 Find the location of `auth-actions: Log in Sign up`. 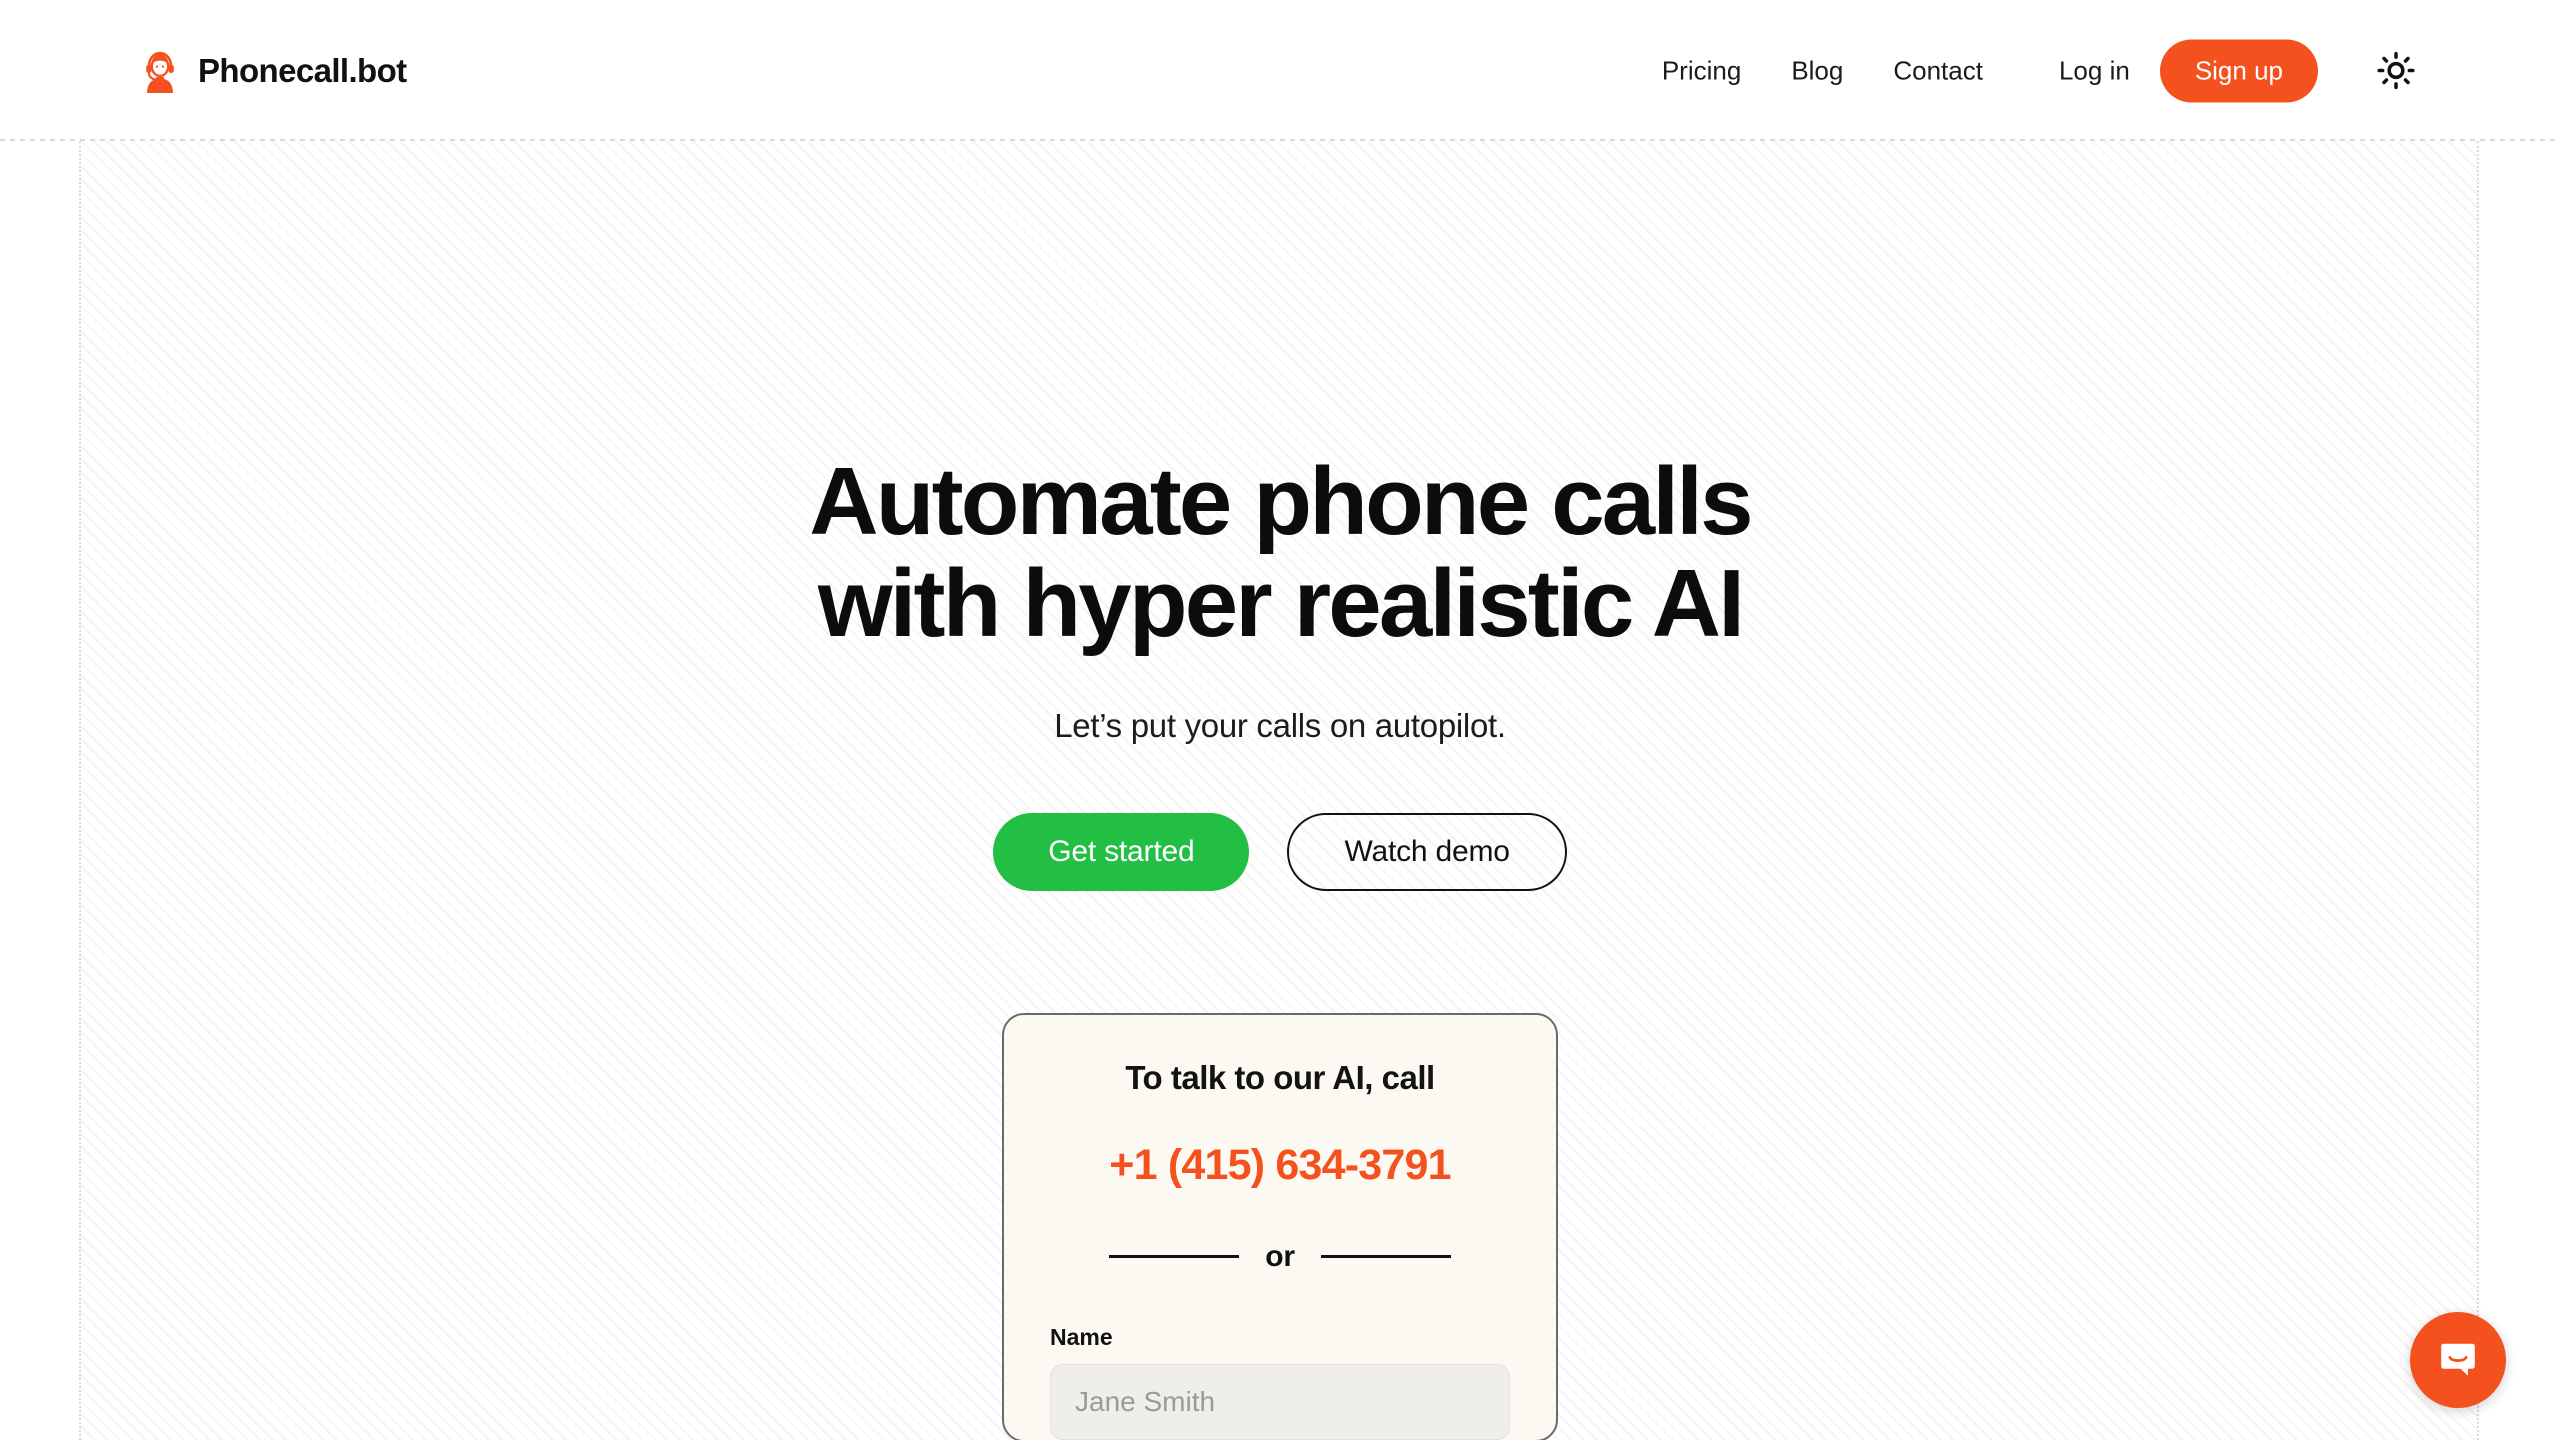

auth-actions: Log in Sign up is located at coordinates (2181, 70).